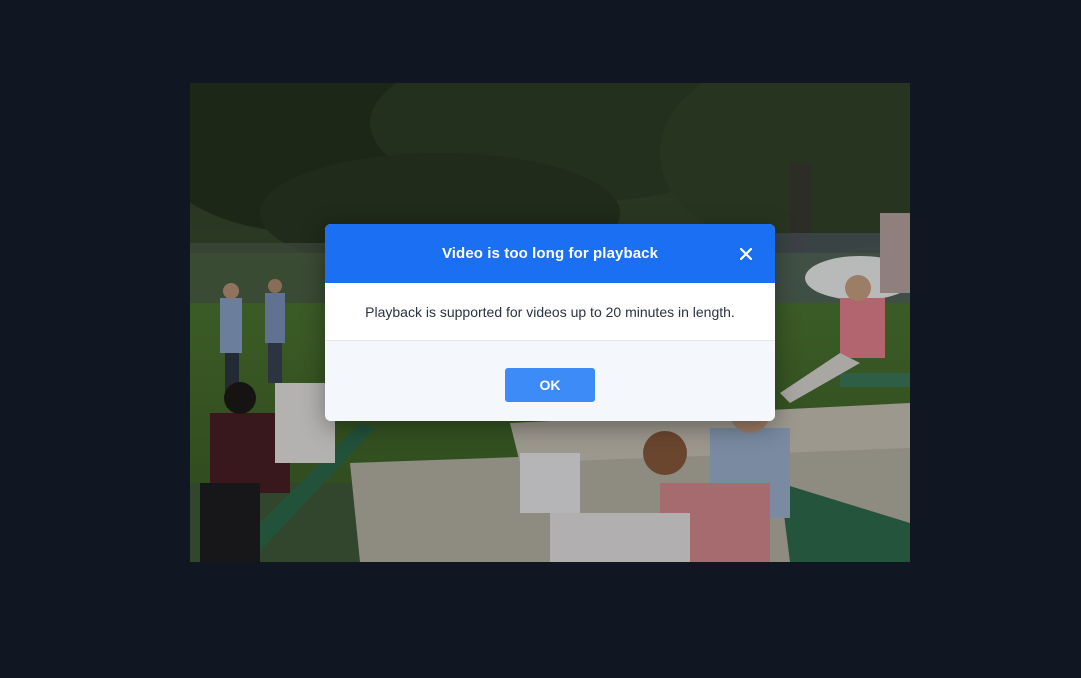 This screenshot has height=678, width=1081. I want to click on dialog-header: Video is too long for playback, so click(550, 253).